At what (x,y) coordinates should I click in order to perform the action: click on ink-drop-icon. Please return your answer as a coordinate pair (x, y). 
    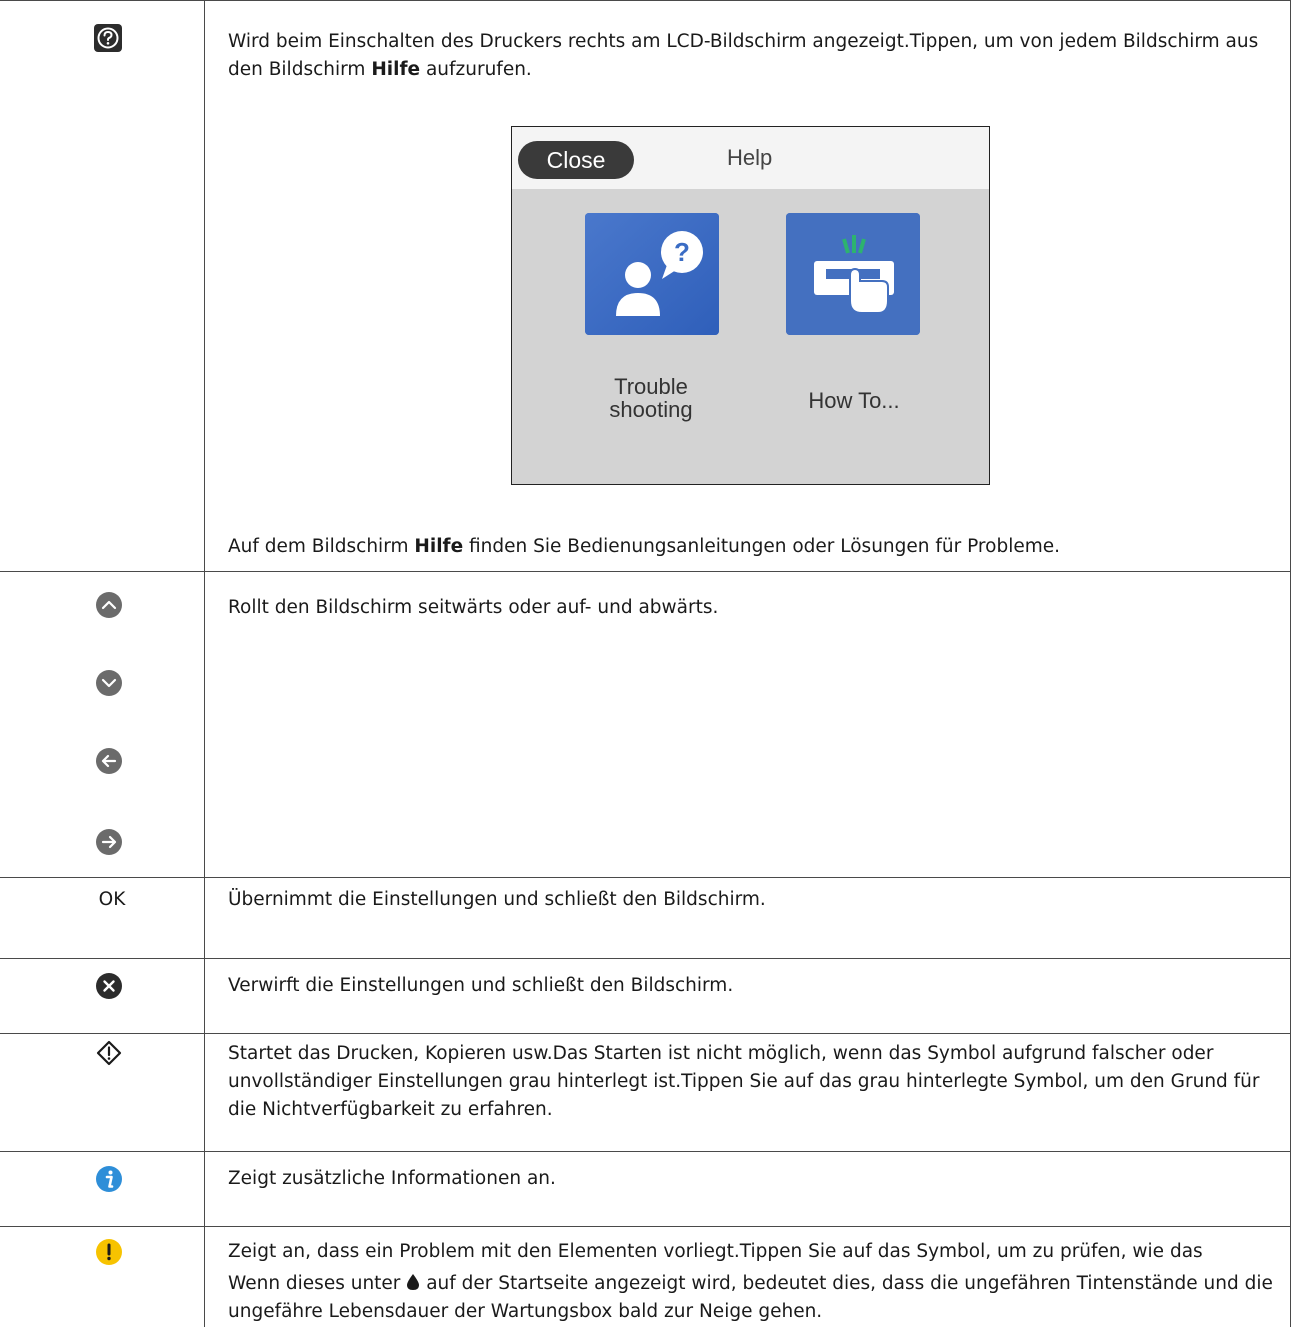
    Looking at the image, I should click on (413, 1282).